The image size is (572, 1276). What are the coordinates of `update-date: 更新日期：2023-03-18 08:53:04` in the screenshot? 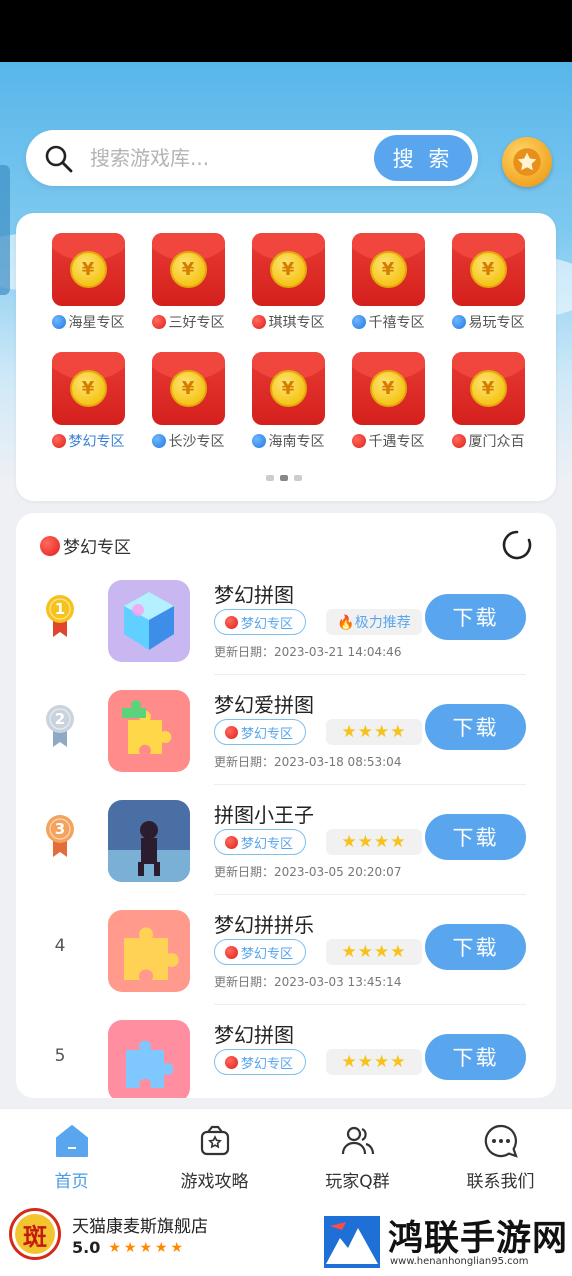 It's located at (308, 762).